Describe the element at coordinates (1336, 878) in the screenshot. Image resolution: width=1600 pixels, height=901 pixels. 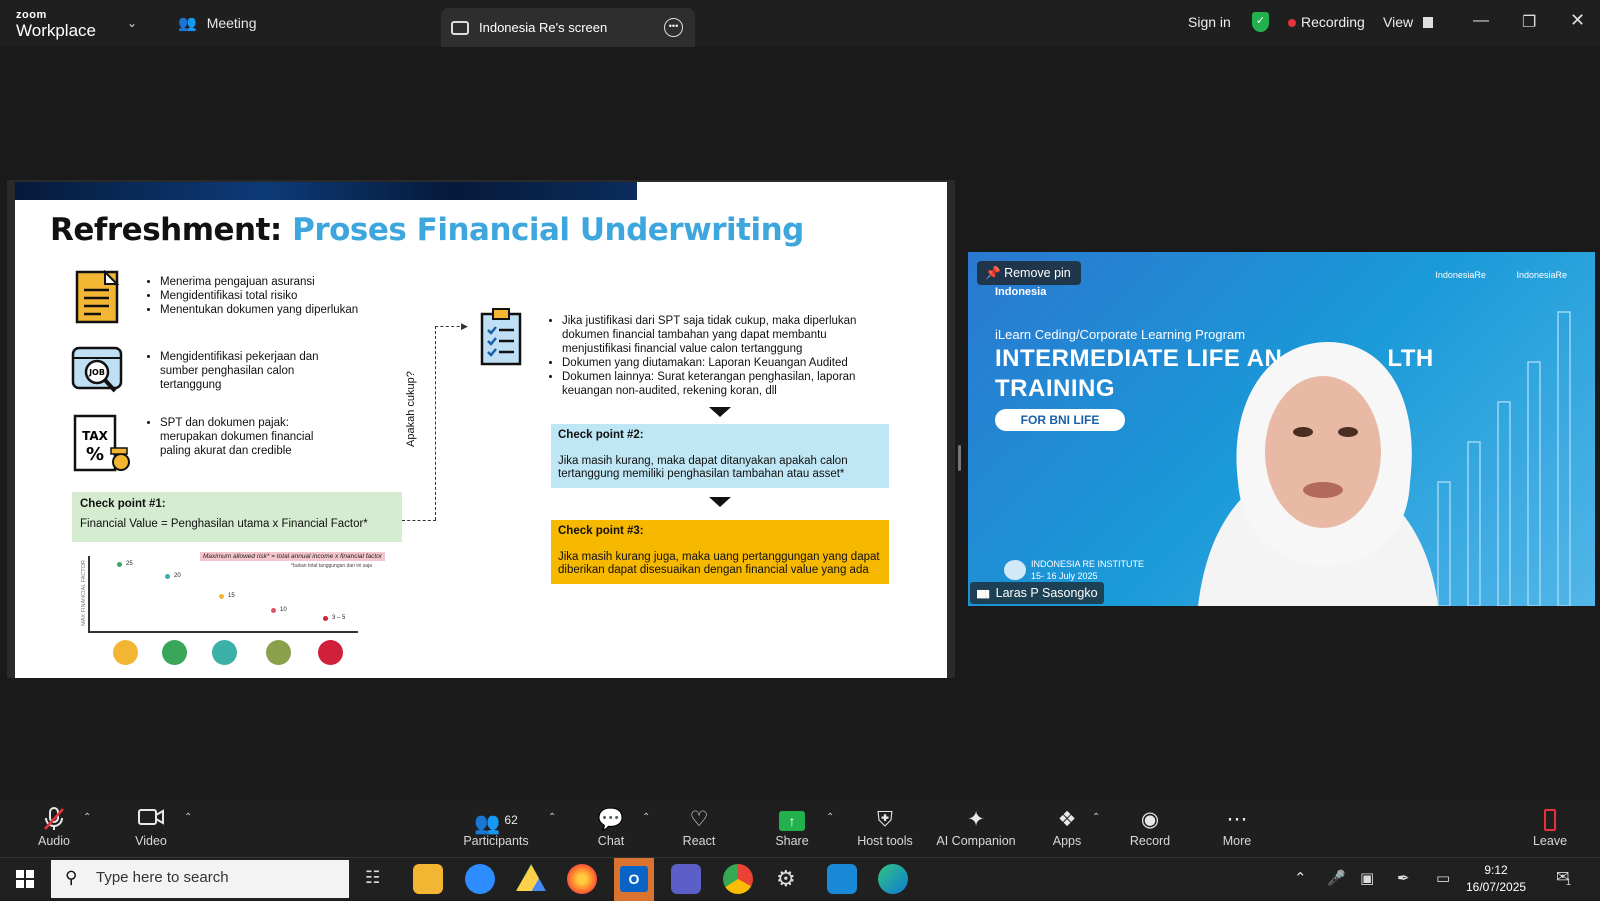
I see `microphone-tray-icon: 🎤` at that location.